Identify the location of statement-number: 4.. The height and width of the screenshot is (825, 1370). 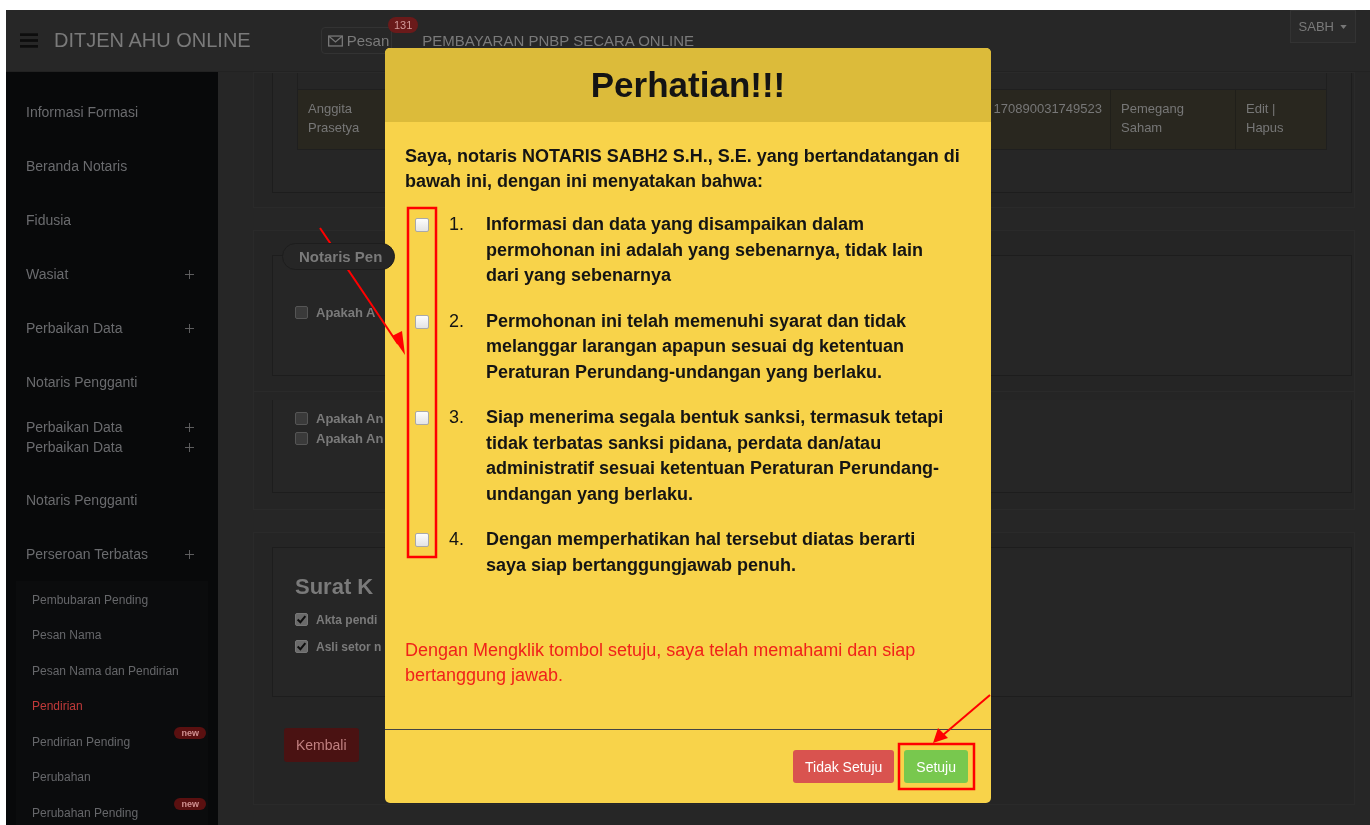
(457, 539).